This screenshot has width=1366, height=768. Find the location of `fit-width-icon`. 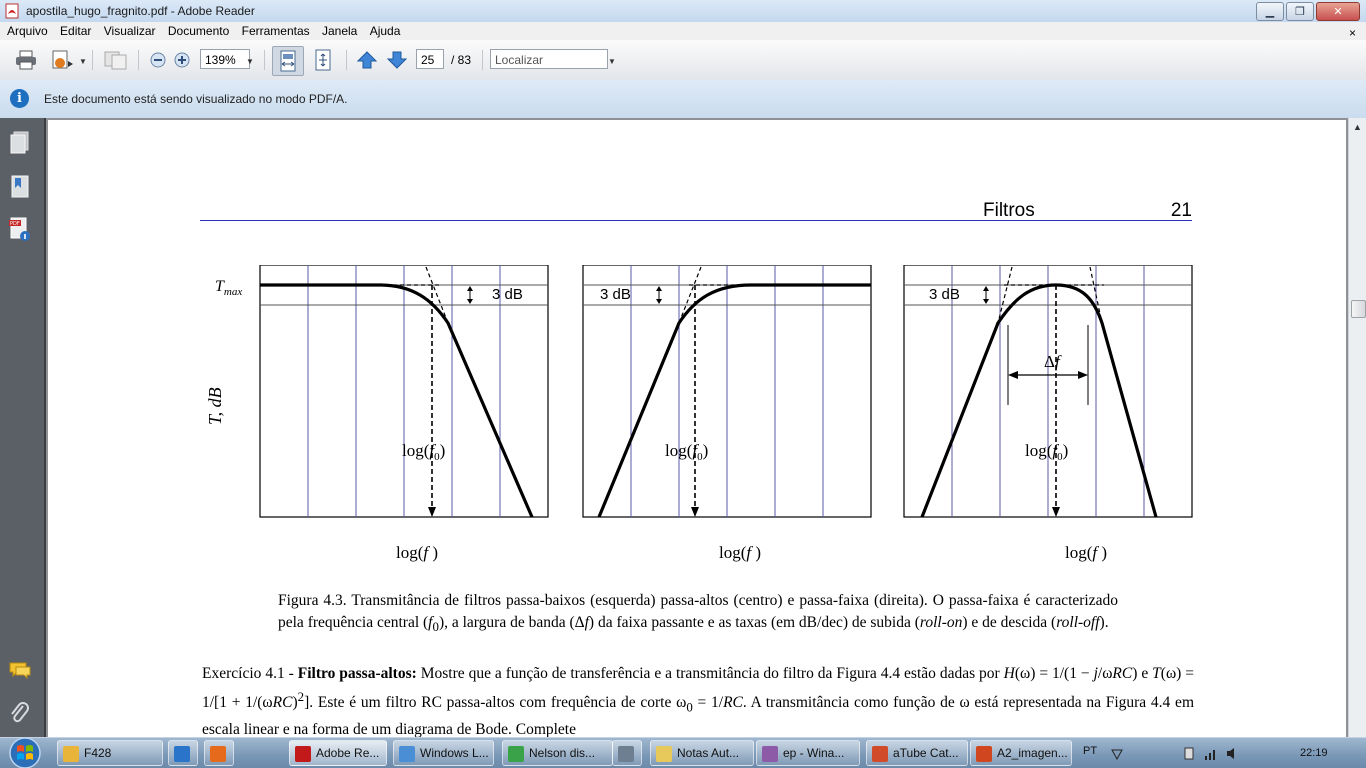

fit-width-icon is located at coordinates (288, 61).